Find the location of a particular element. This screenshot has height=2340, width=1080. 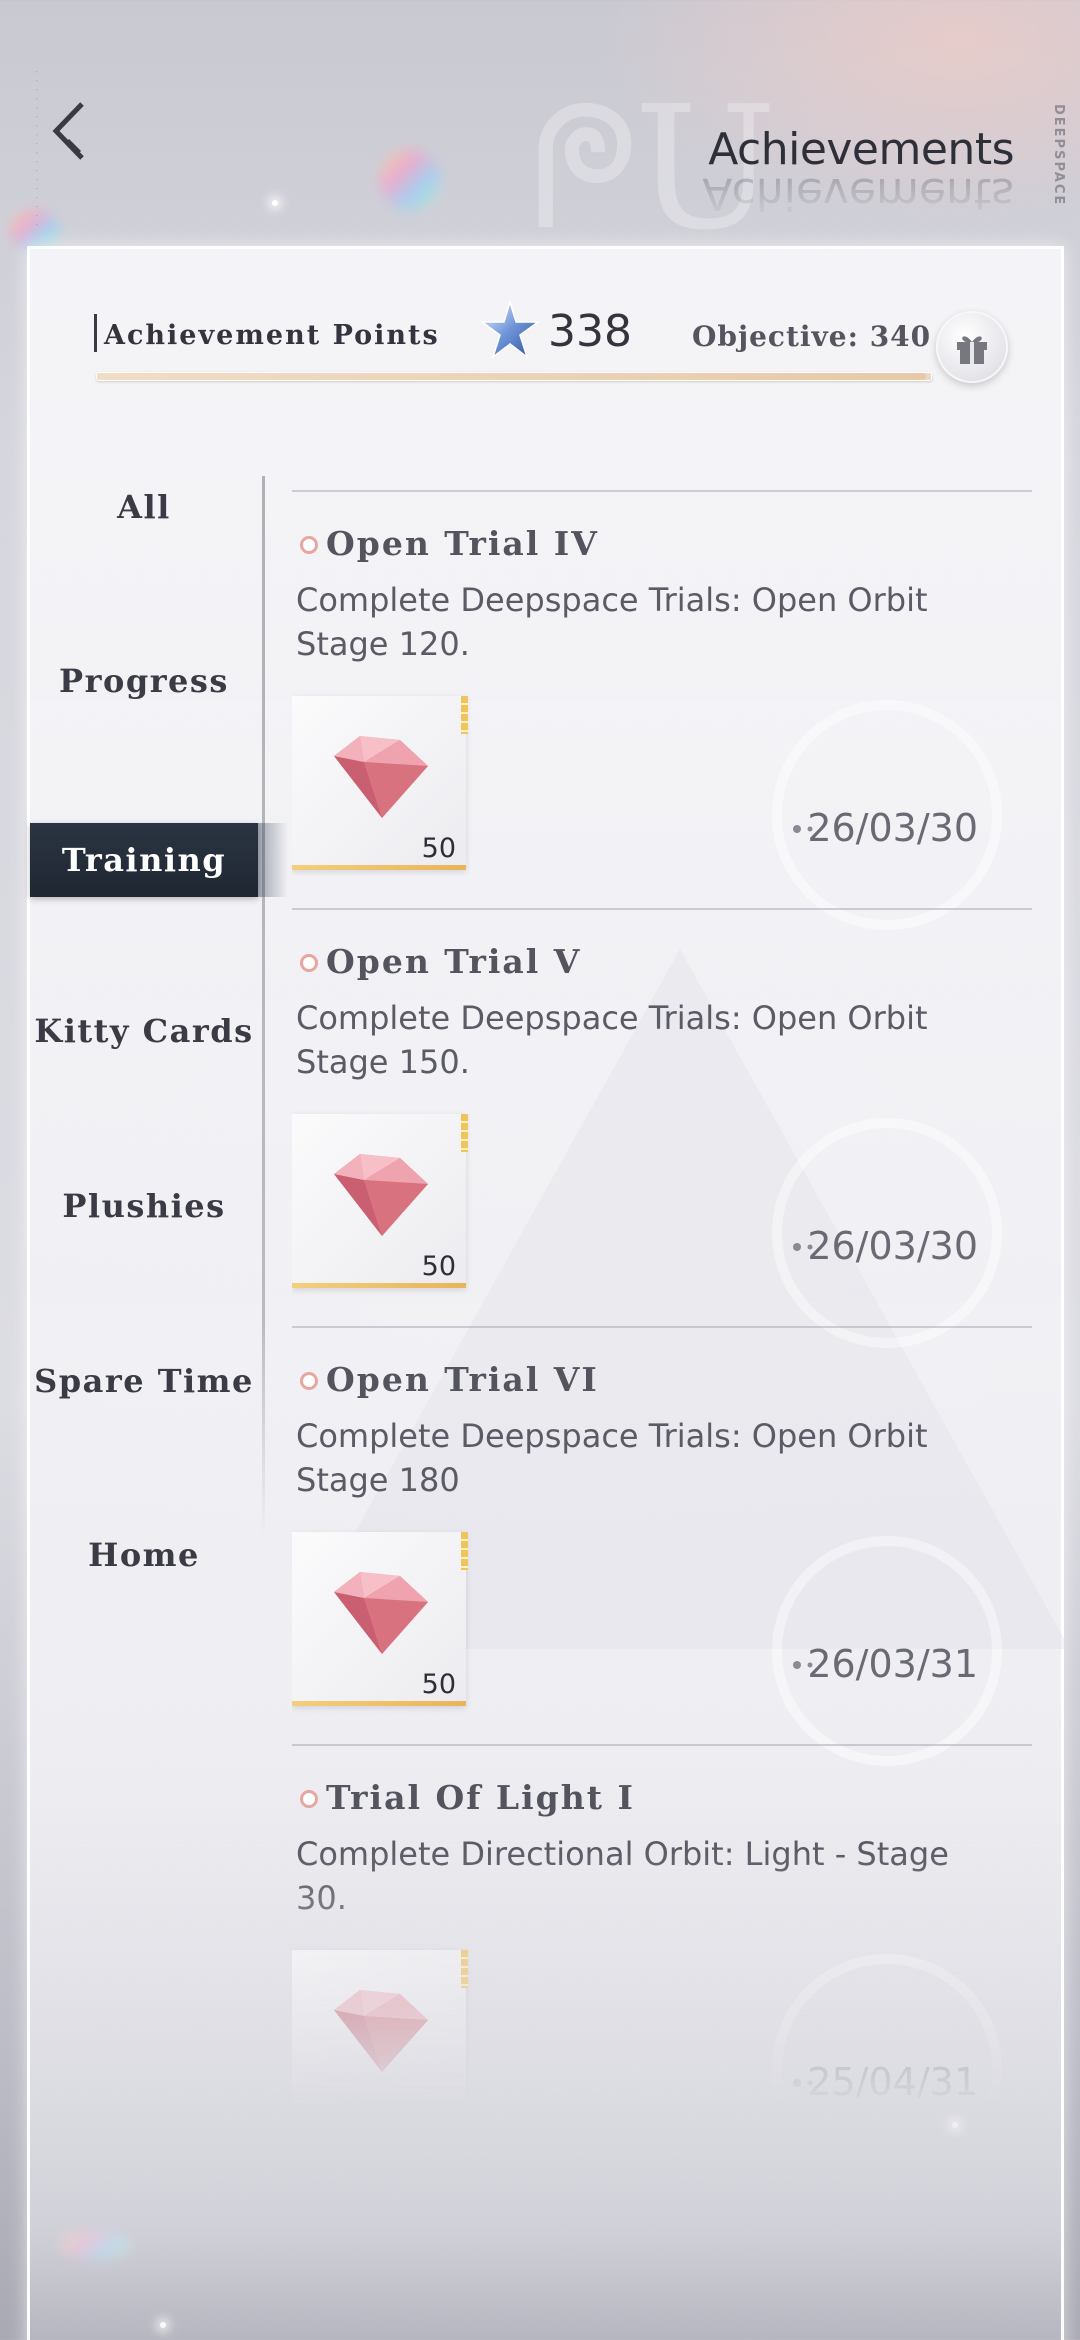

gift-icon is located at coordinates (972, 350).